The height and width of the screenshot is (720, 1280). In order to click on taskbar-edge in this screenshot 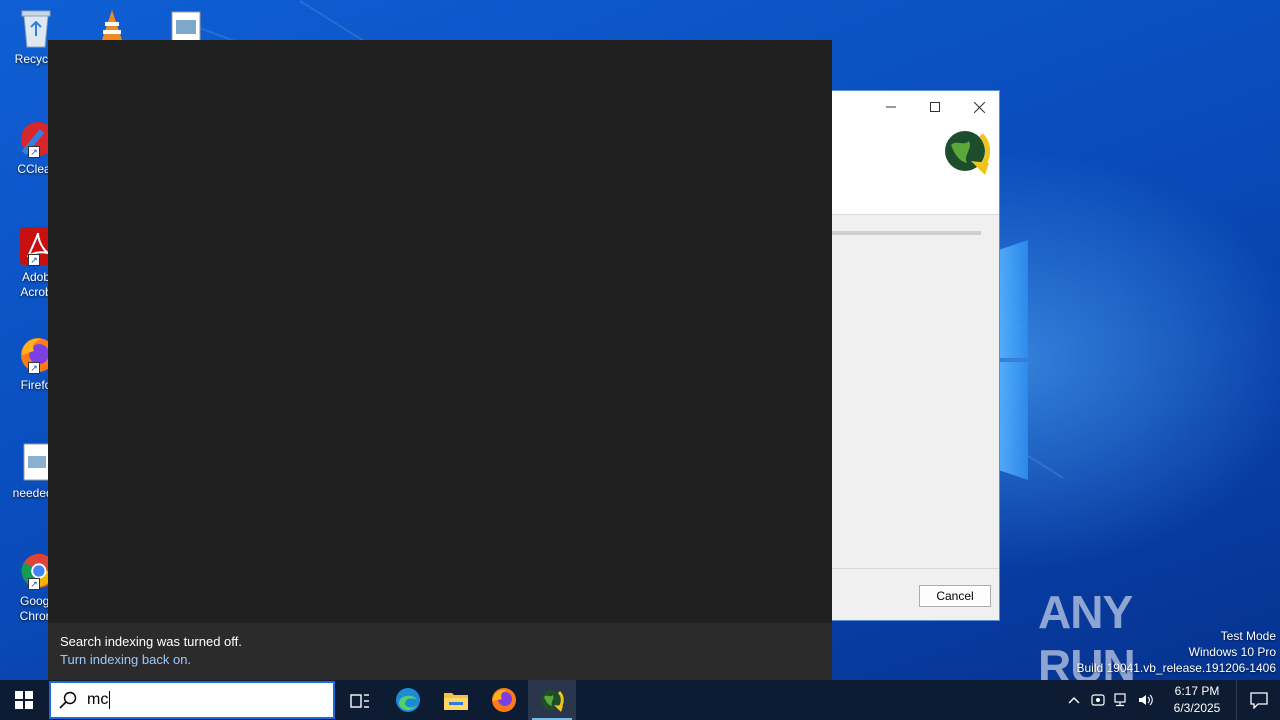, I will do `click(408, 700)`.